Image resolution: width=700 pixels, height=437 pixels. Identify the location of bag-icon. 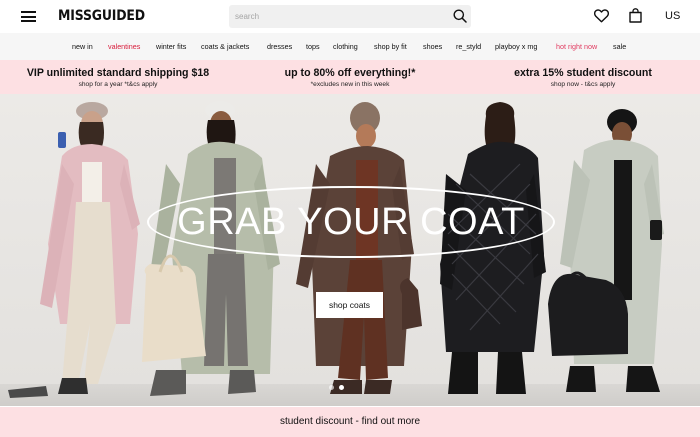
(635, 15).